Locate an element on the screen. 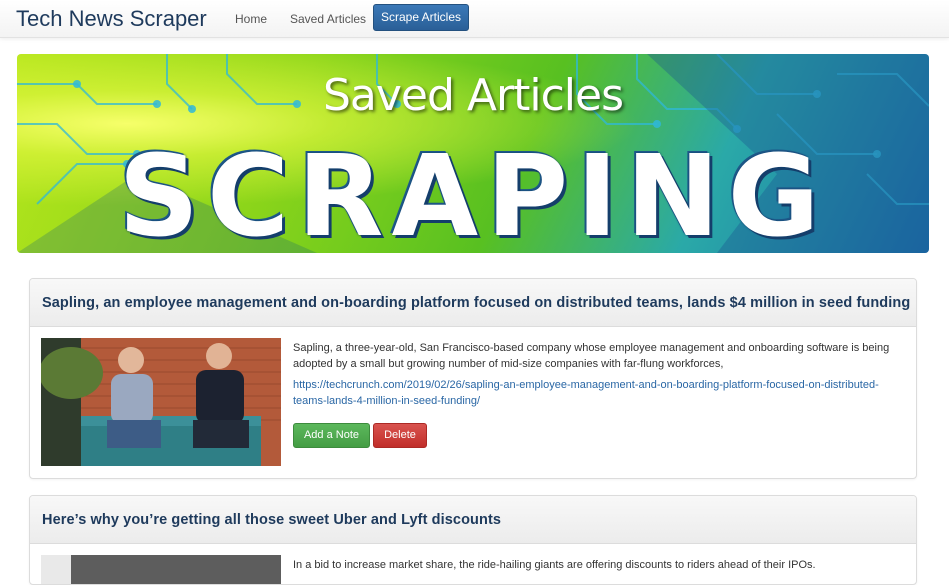  nav-home-link: Home is located at coordinates (251, 19).